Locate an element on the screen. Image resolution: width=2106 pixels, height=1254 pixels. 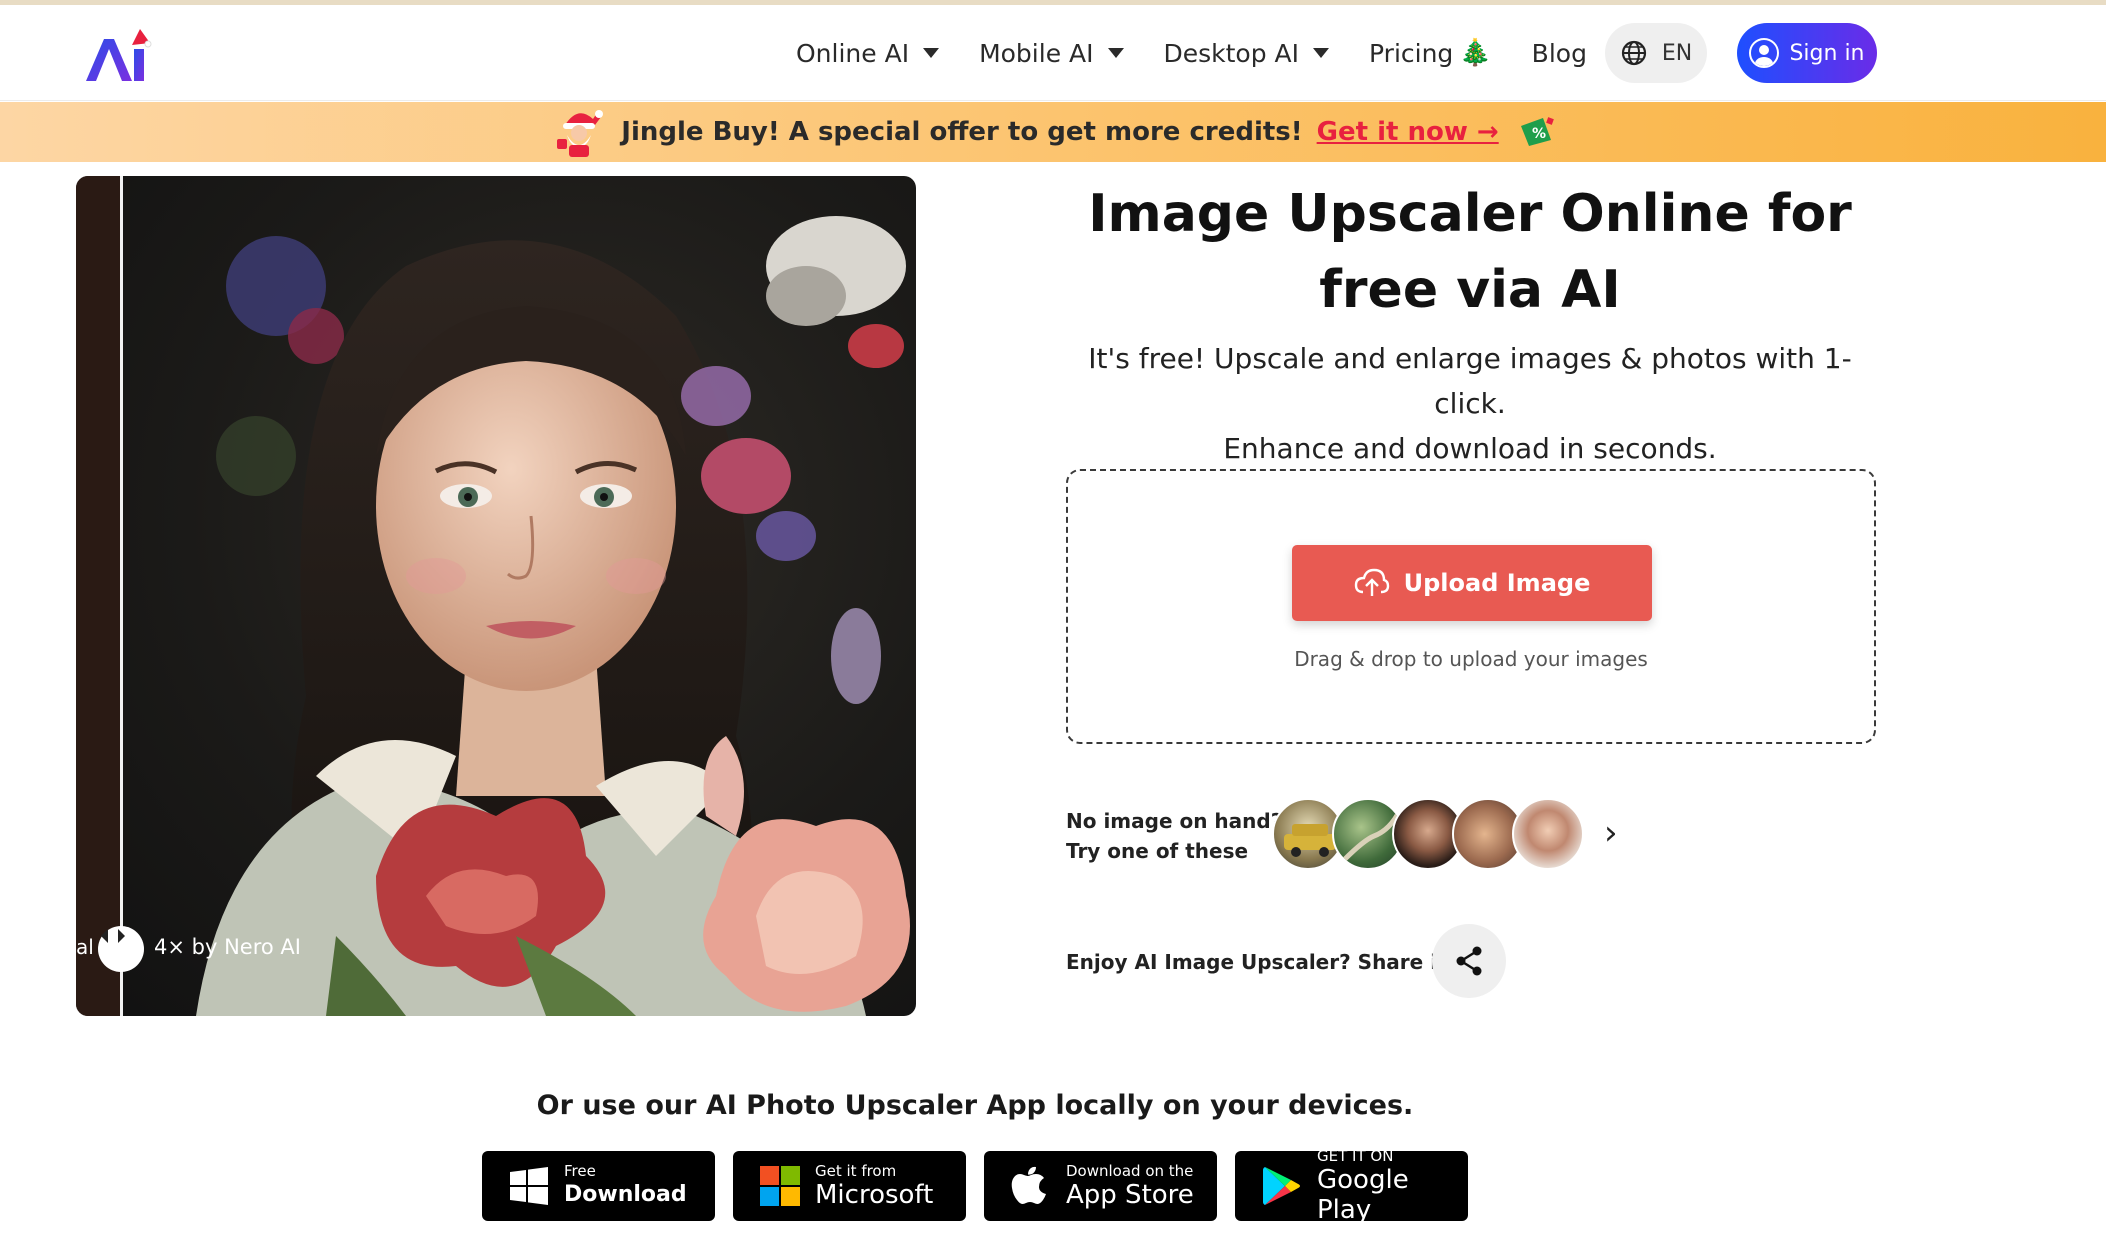
nav-pricing: Pricing 🎄 is located at coordinates (1430, 53).